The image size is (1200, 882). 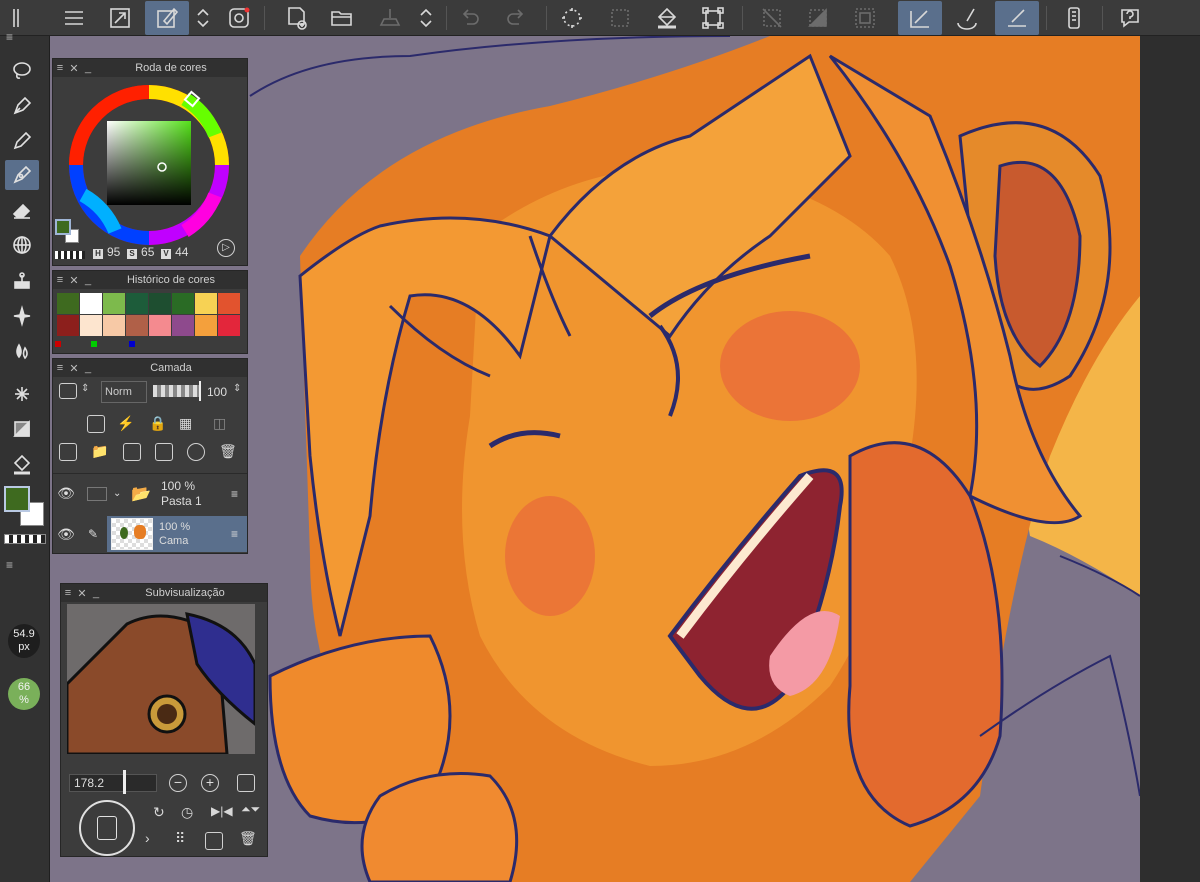 I want to click on zoom-out-button: −, so click(x=178, y=783).